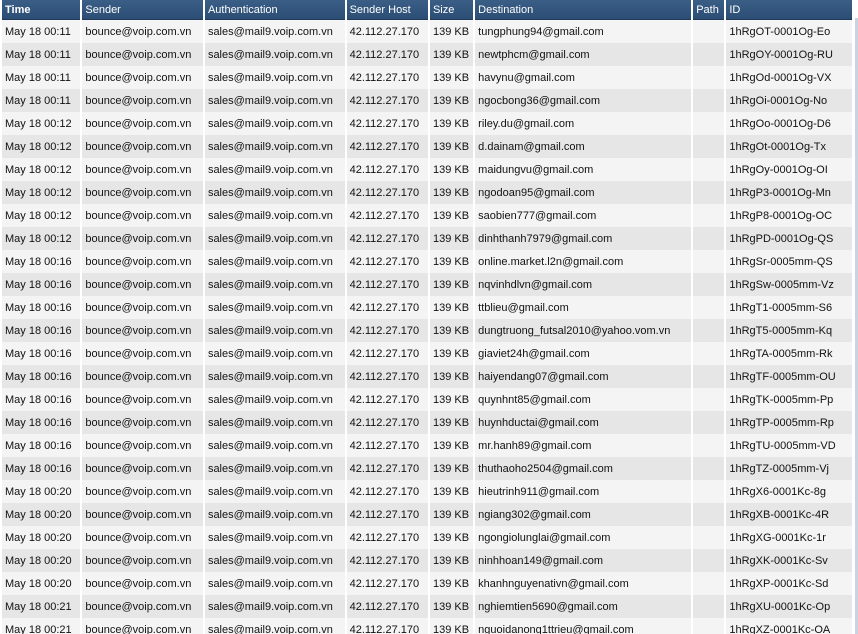 Image resolution: width=858 pixels, height=634 pixels. What do you see at coordinates (583, 261) in the screenshot?
I see `cell-destination: online.market.l2n@gmail.com` at bounding box center [583, 261].